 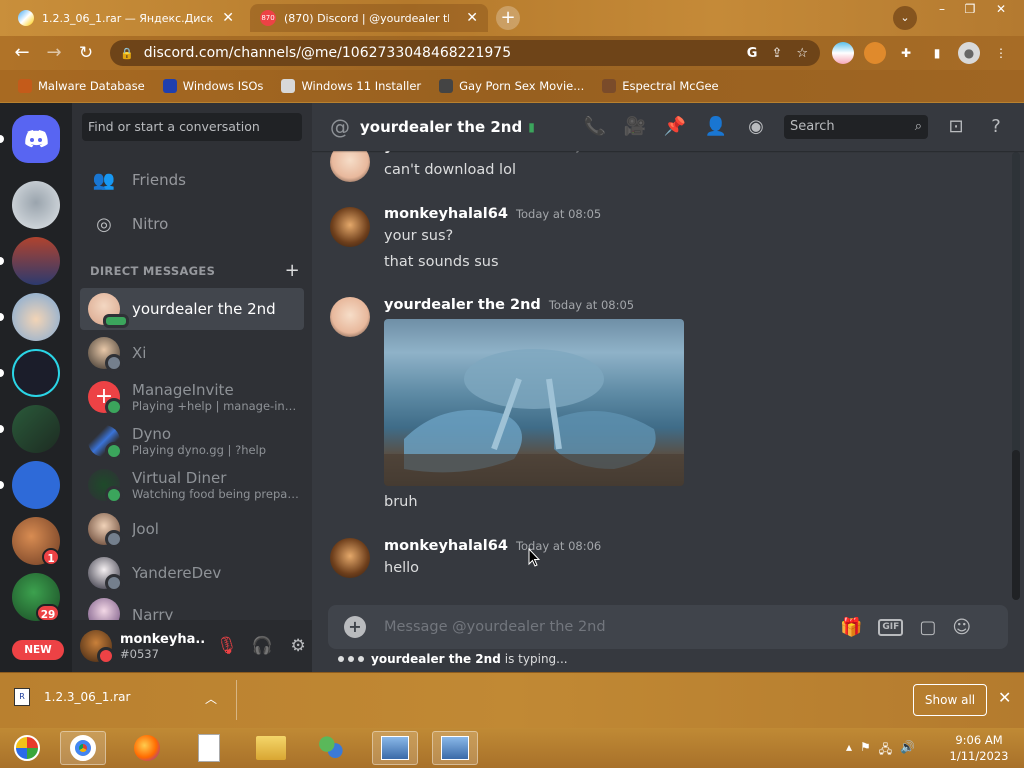 What do you see at coordinates (534, 402) in the screenshot?
I see `image-attachment` at bounding box center [534, 402].